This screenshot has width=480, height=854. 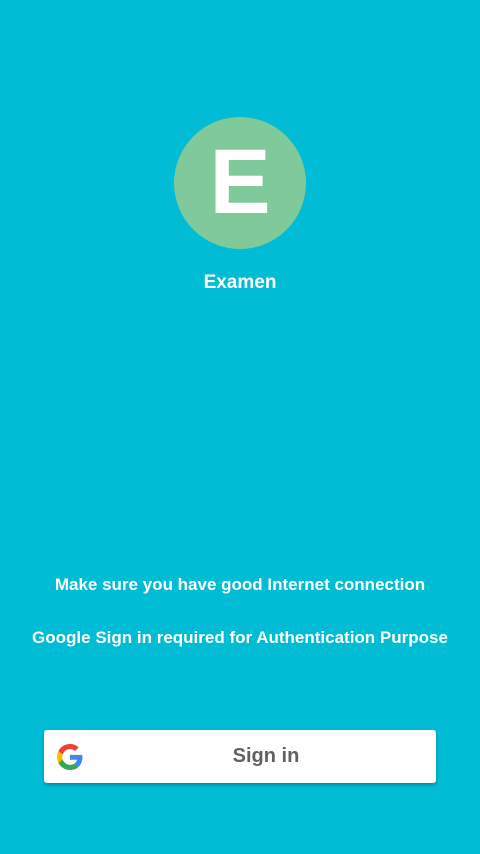 What do you see at coordinates (266, 756) in the screenshot?
I see `sign-in-label: Sign in` at bounding box center [266, 756].